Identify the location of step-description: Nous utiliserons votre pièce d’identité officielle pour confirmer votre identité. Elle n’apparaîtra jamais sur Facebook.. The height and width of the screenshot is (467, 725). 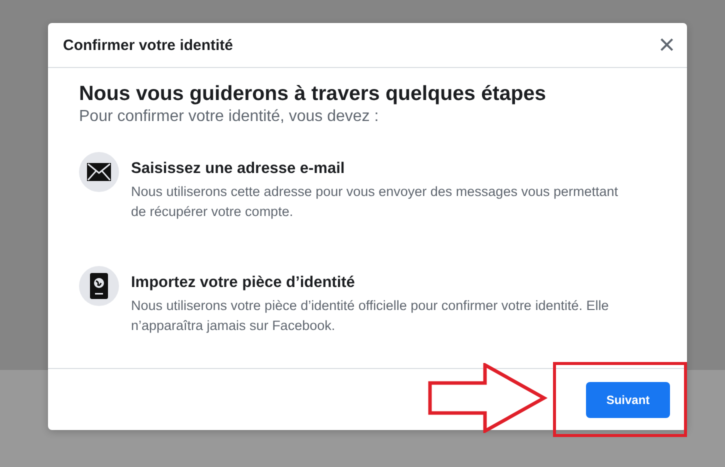
(370, 316).